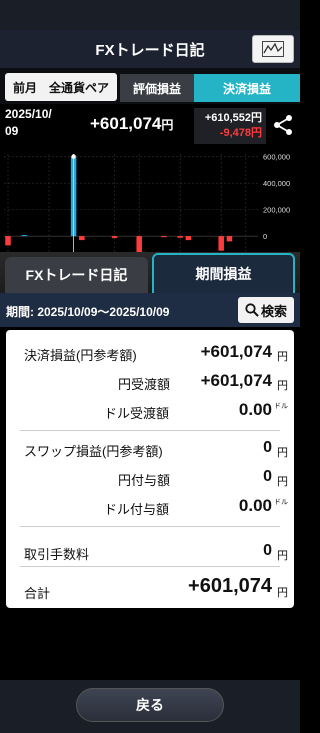 The image size is (320, 733). What do you see at coordinates (37, 593) in the screenshot?
I see `total-label: 合計` at bounding box center [37, 593].